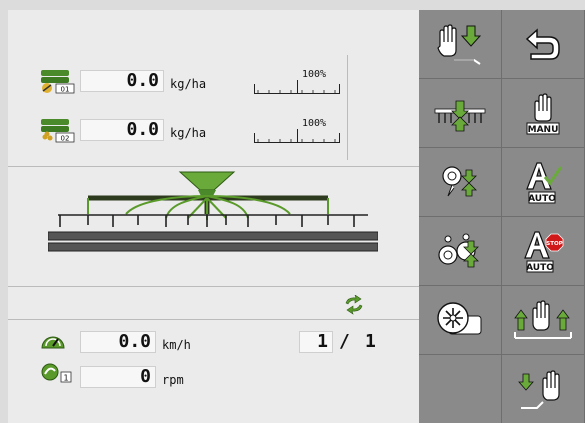 This screenshot has width=585, height=423. What do you see at coordinates (314, 74) in the screenshot?
I see `rate-1-percent: 100%` at bounding box center [314, 74].